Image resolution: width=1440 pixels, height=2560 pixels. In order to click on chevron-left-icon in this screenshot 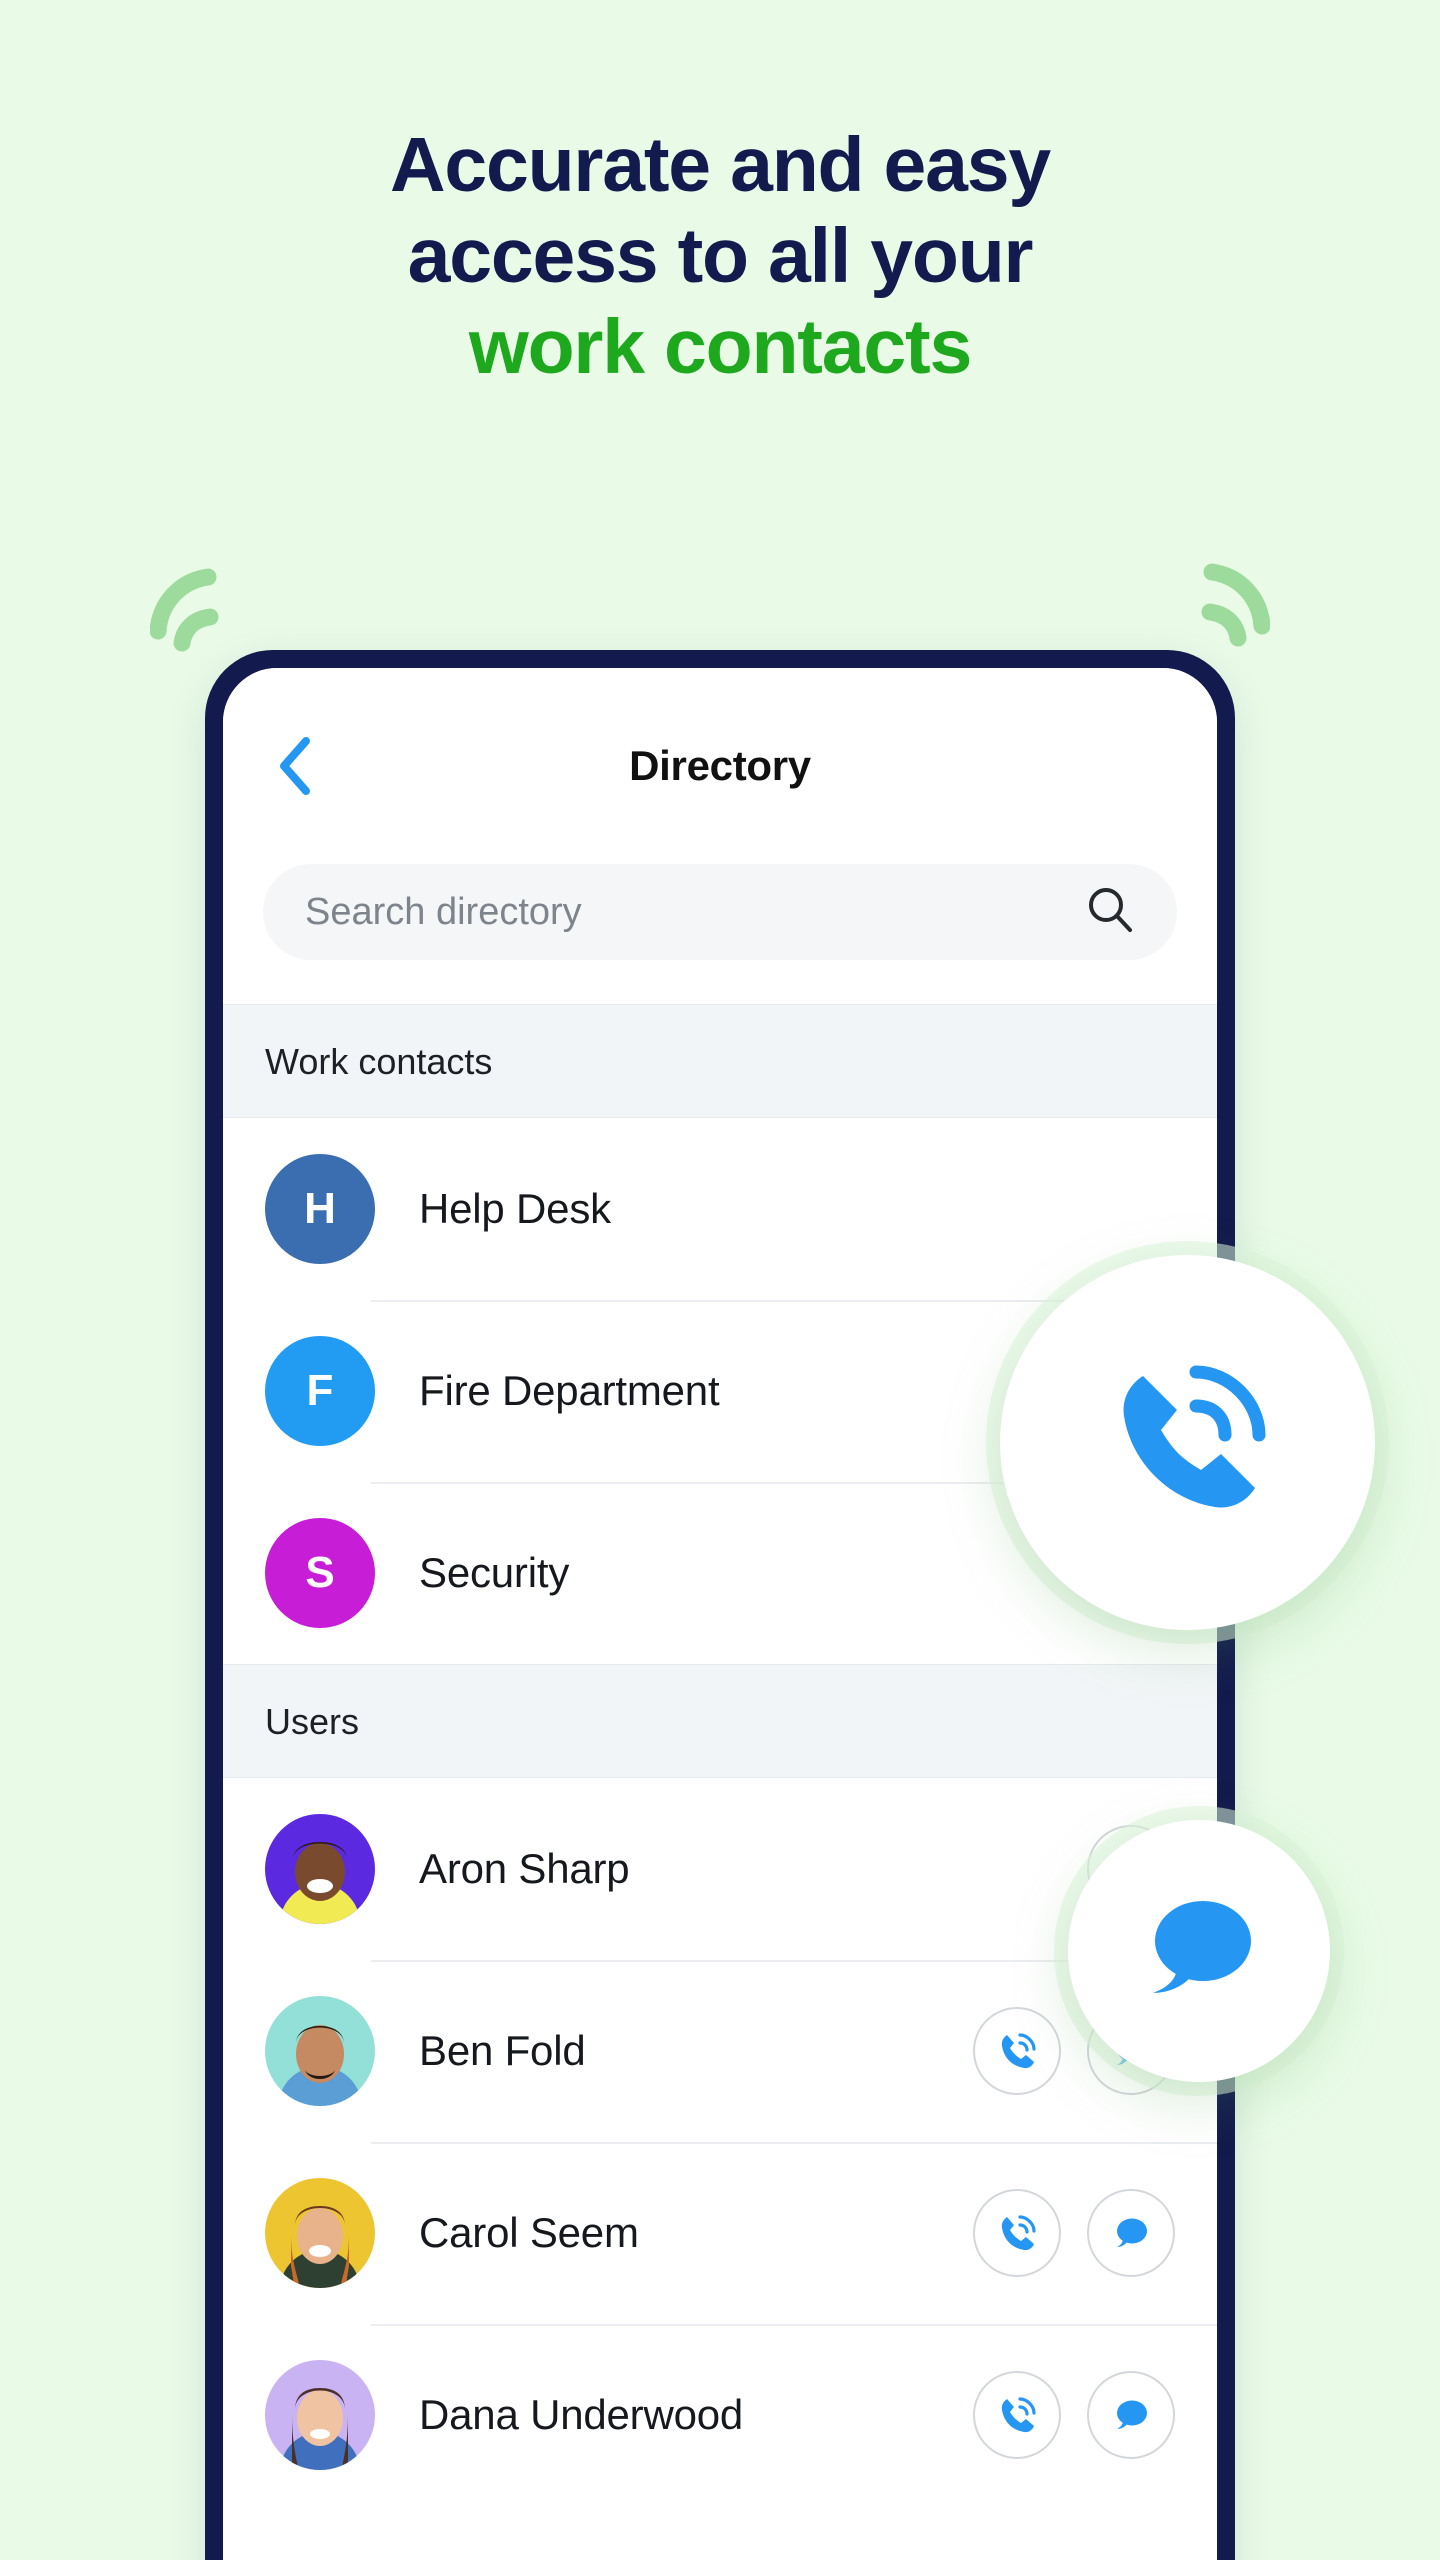, I will do `click(295, 766)`.